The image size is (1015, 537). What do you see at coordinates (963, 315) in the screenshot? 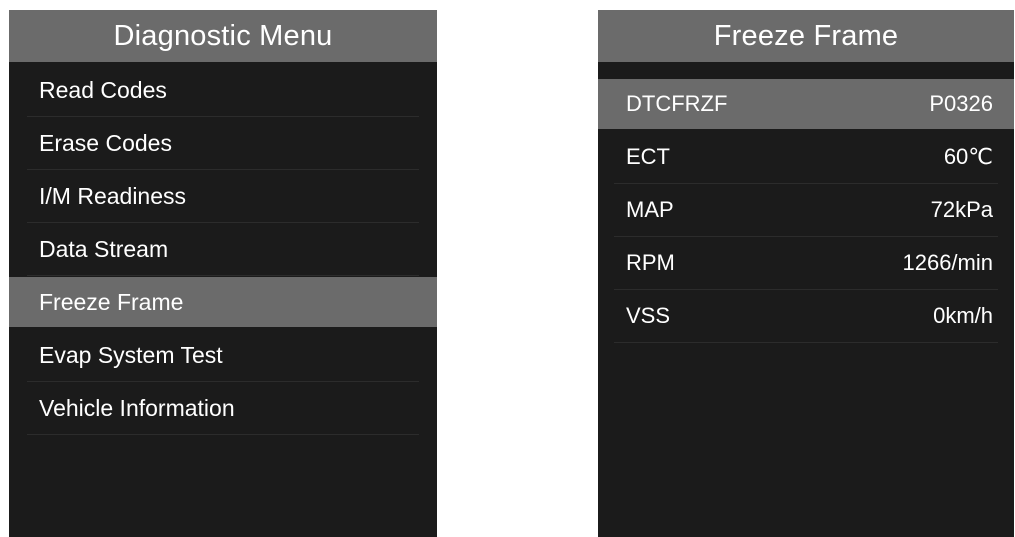
I see `row-value: 0km/h` at bounding box center [963, 315].